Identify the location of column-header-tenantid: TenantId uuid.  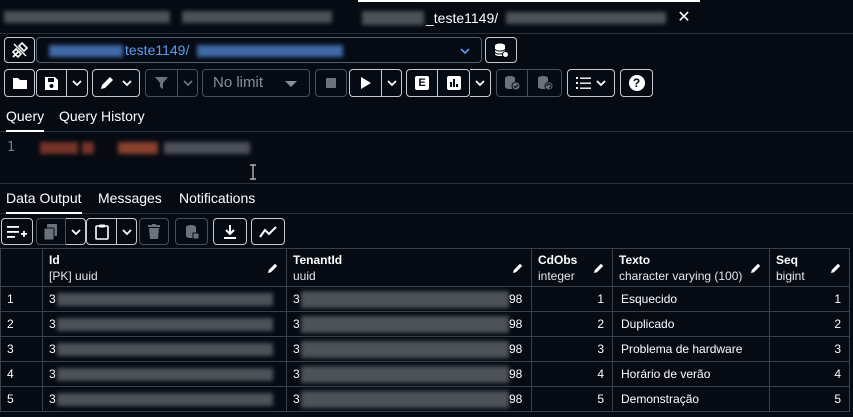
(409, 267).